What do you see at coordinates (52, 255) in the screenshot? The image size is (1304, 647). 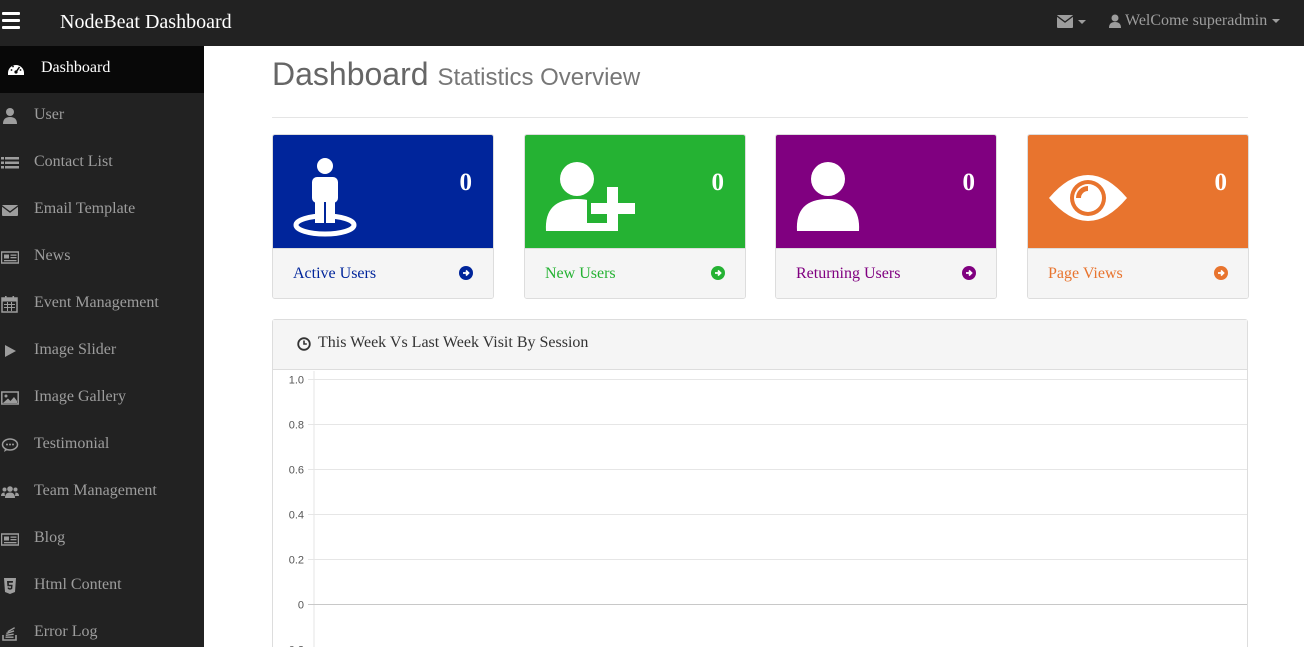 I see `sidebar-item-label: News` at bounding box center [52, 255].